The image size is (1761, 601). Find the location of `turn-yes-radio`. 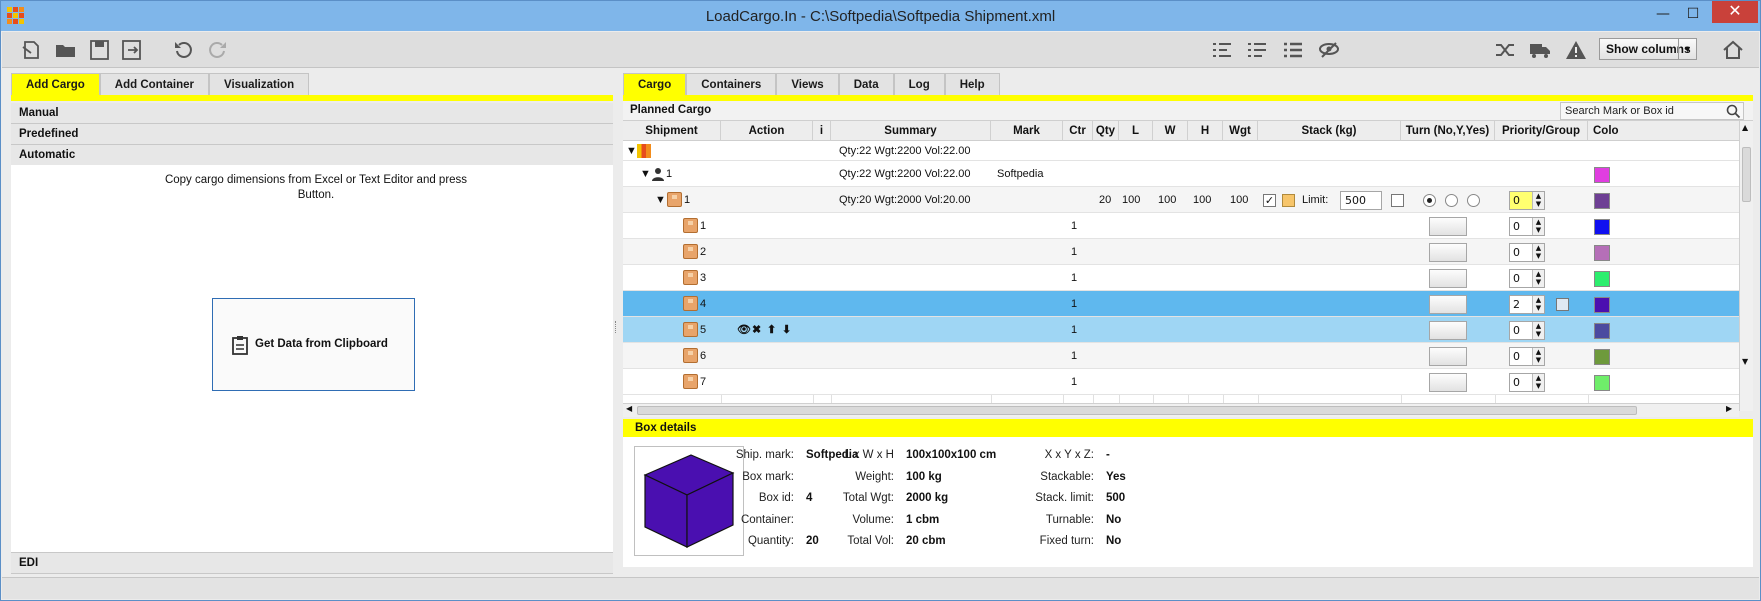

turn-yes-radio is located at coordinates (1473, 200).